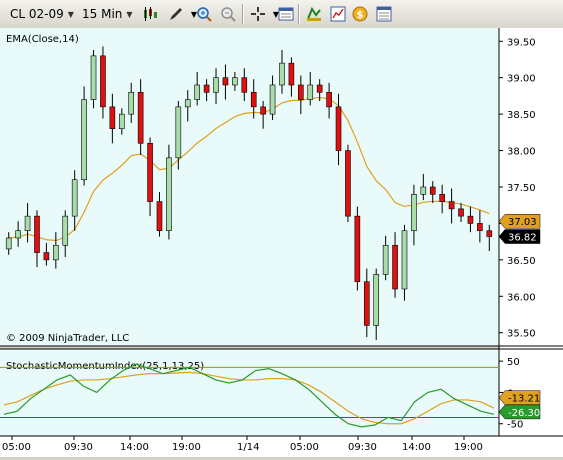 This screenshot has height=460, width=563. What do you see at coordinates (521, 188) in the screenshot?
I see `price-tick-label: 37.50` at bounding box center [521, 188].